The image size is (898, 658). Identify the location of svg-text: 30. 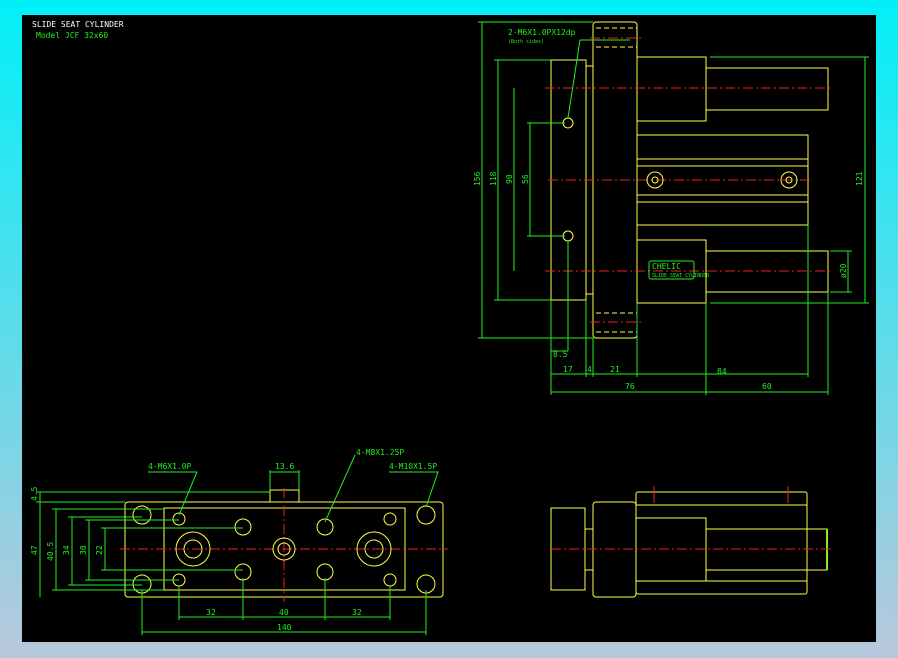
(83, 550).